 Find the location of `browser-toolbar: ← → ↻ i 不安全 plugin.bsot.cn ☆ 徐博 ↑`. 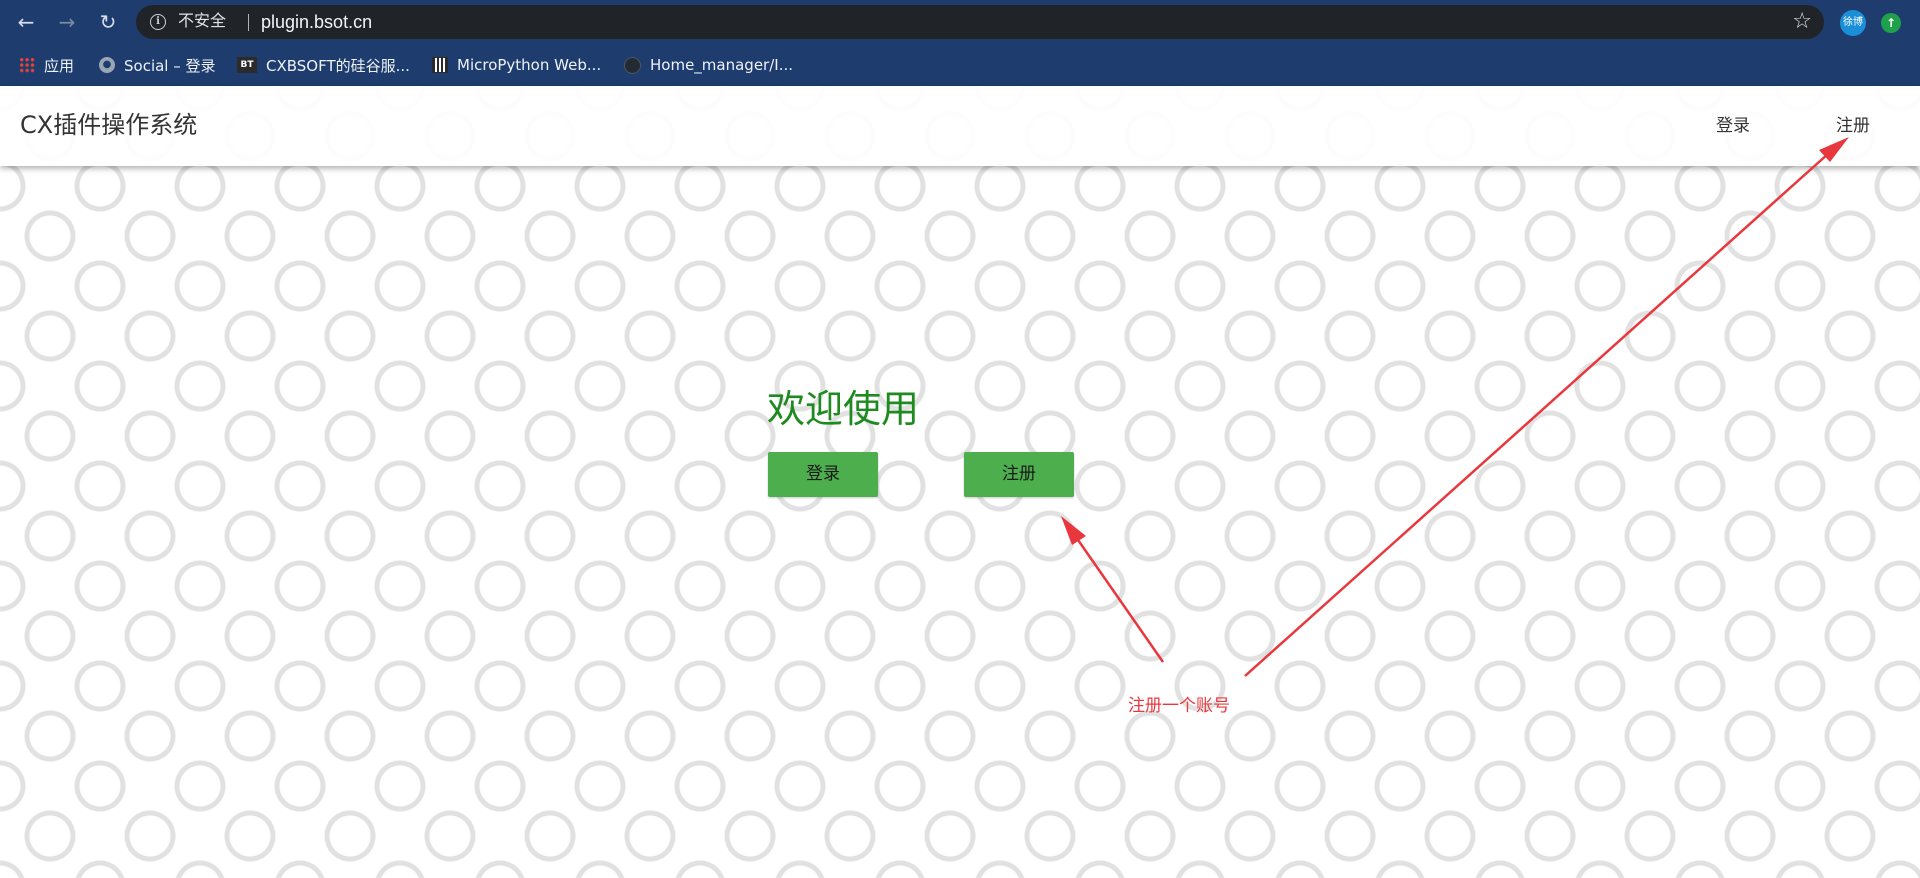

browser-toolbar: ← → ↻ i 不安全 plugin.bsot.cn ☆ 徐博 ↑ is located at coordinates (960, 22).